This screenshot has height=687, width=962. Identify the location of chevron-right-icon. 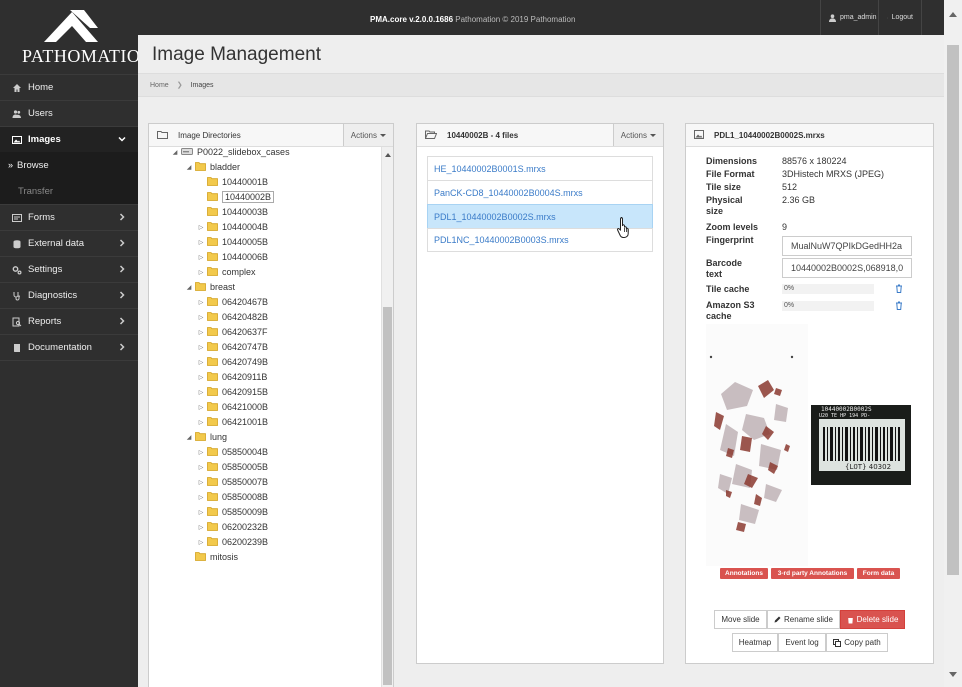
(122, 322).